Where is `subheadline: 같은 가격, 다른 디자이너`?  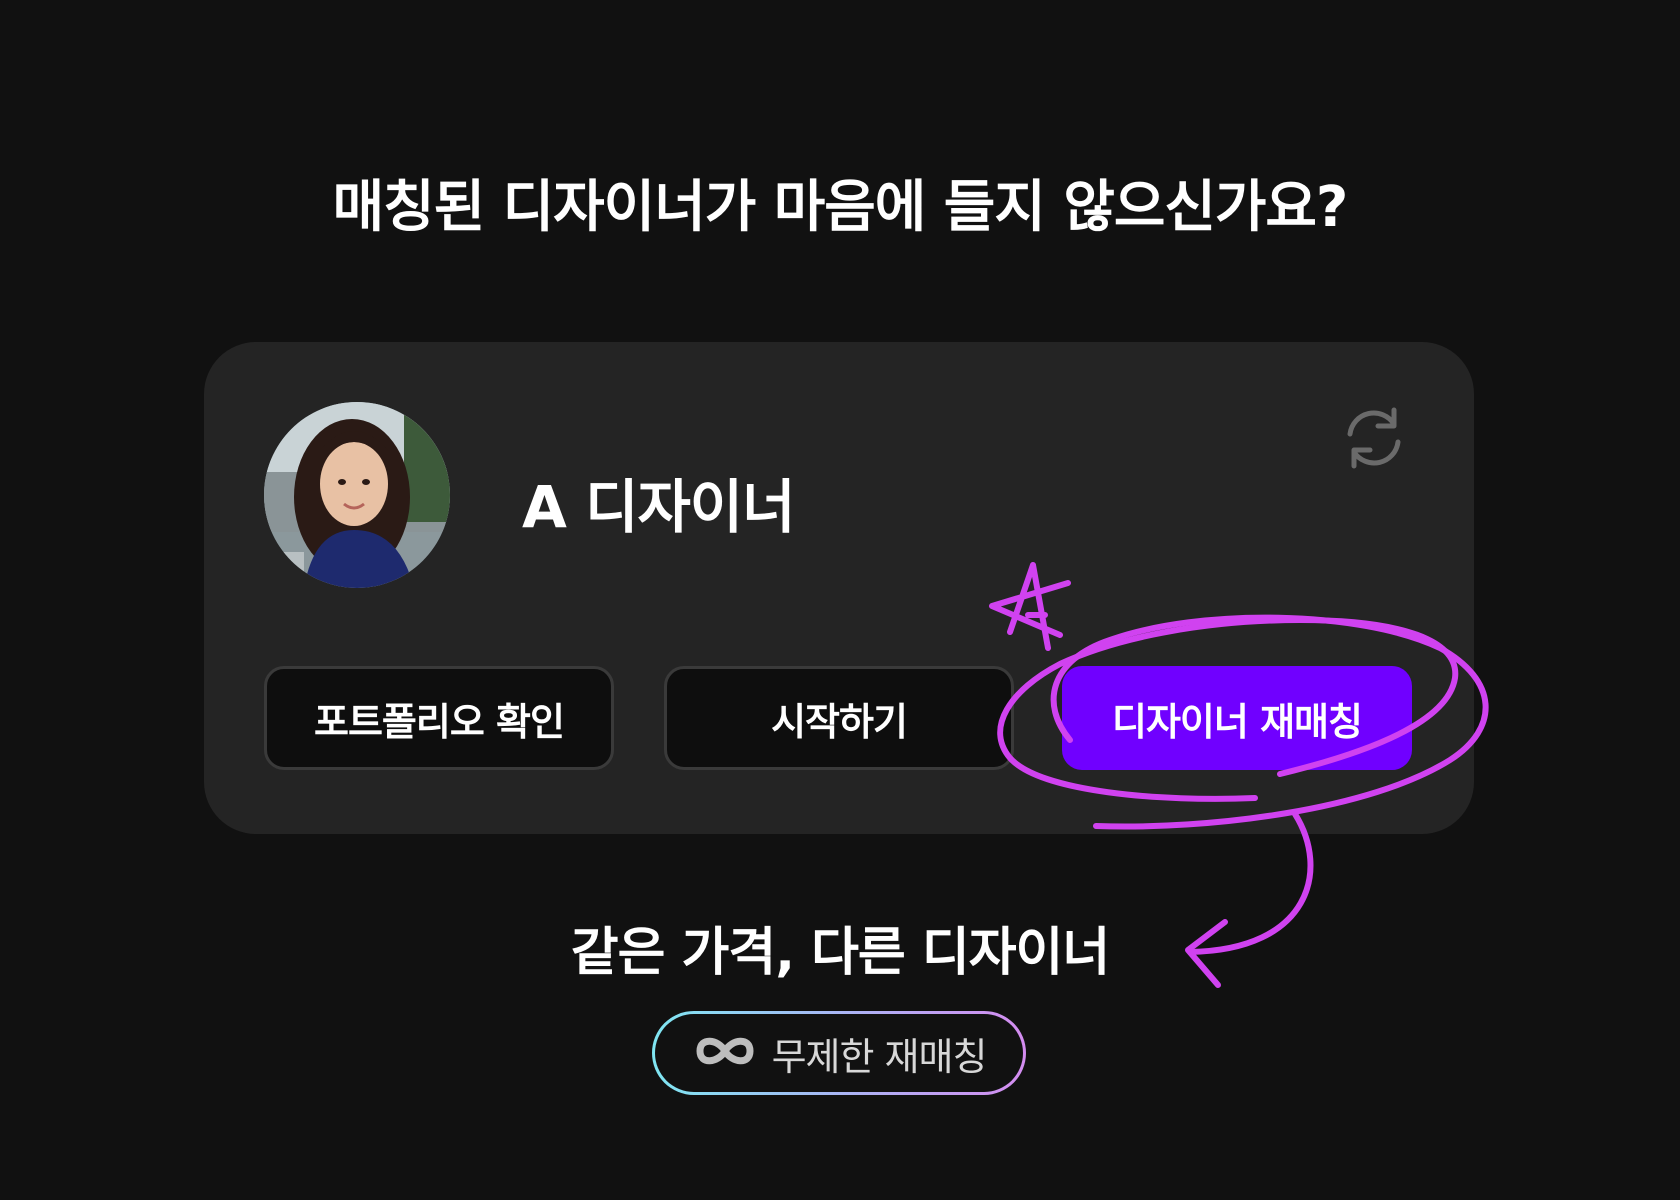 subheadline: 같은 가격, 다른 디자이너 is located at coordinates (840, 953).